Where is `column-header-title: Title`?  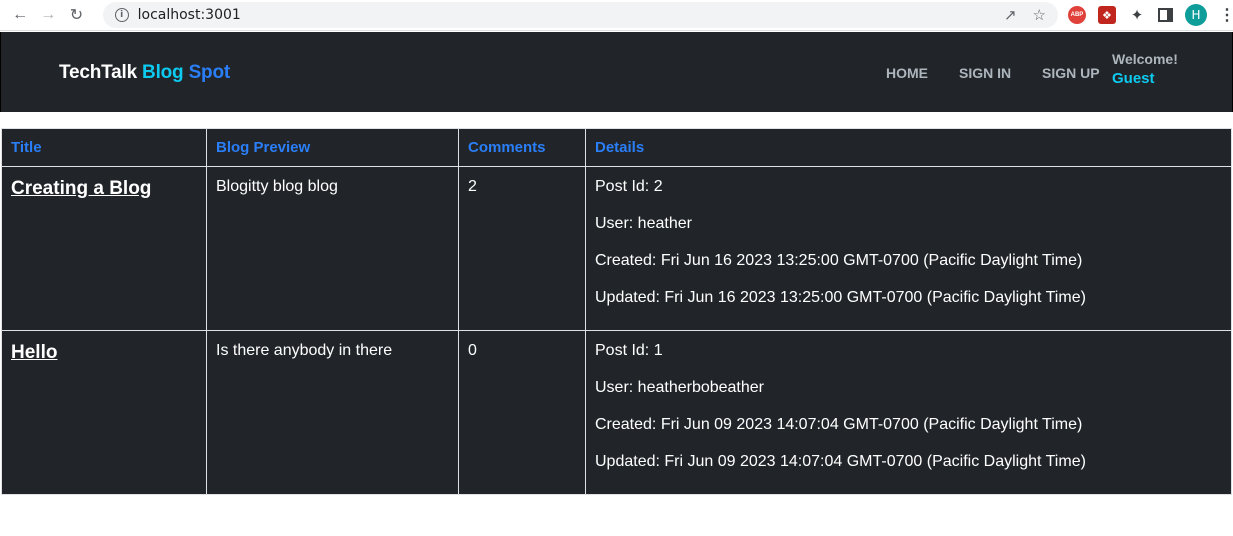
column-header-title: Title is located at coordinates (104, 147).